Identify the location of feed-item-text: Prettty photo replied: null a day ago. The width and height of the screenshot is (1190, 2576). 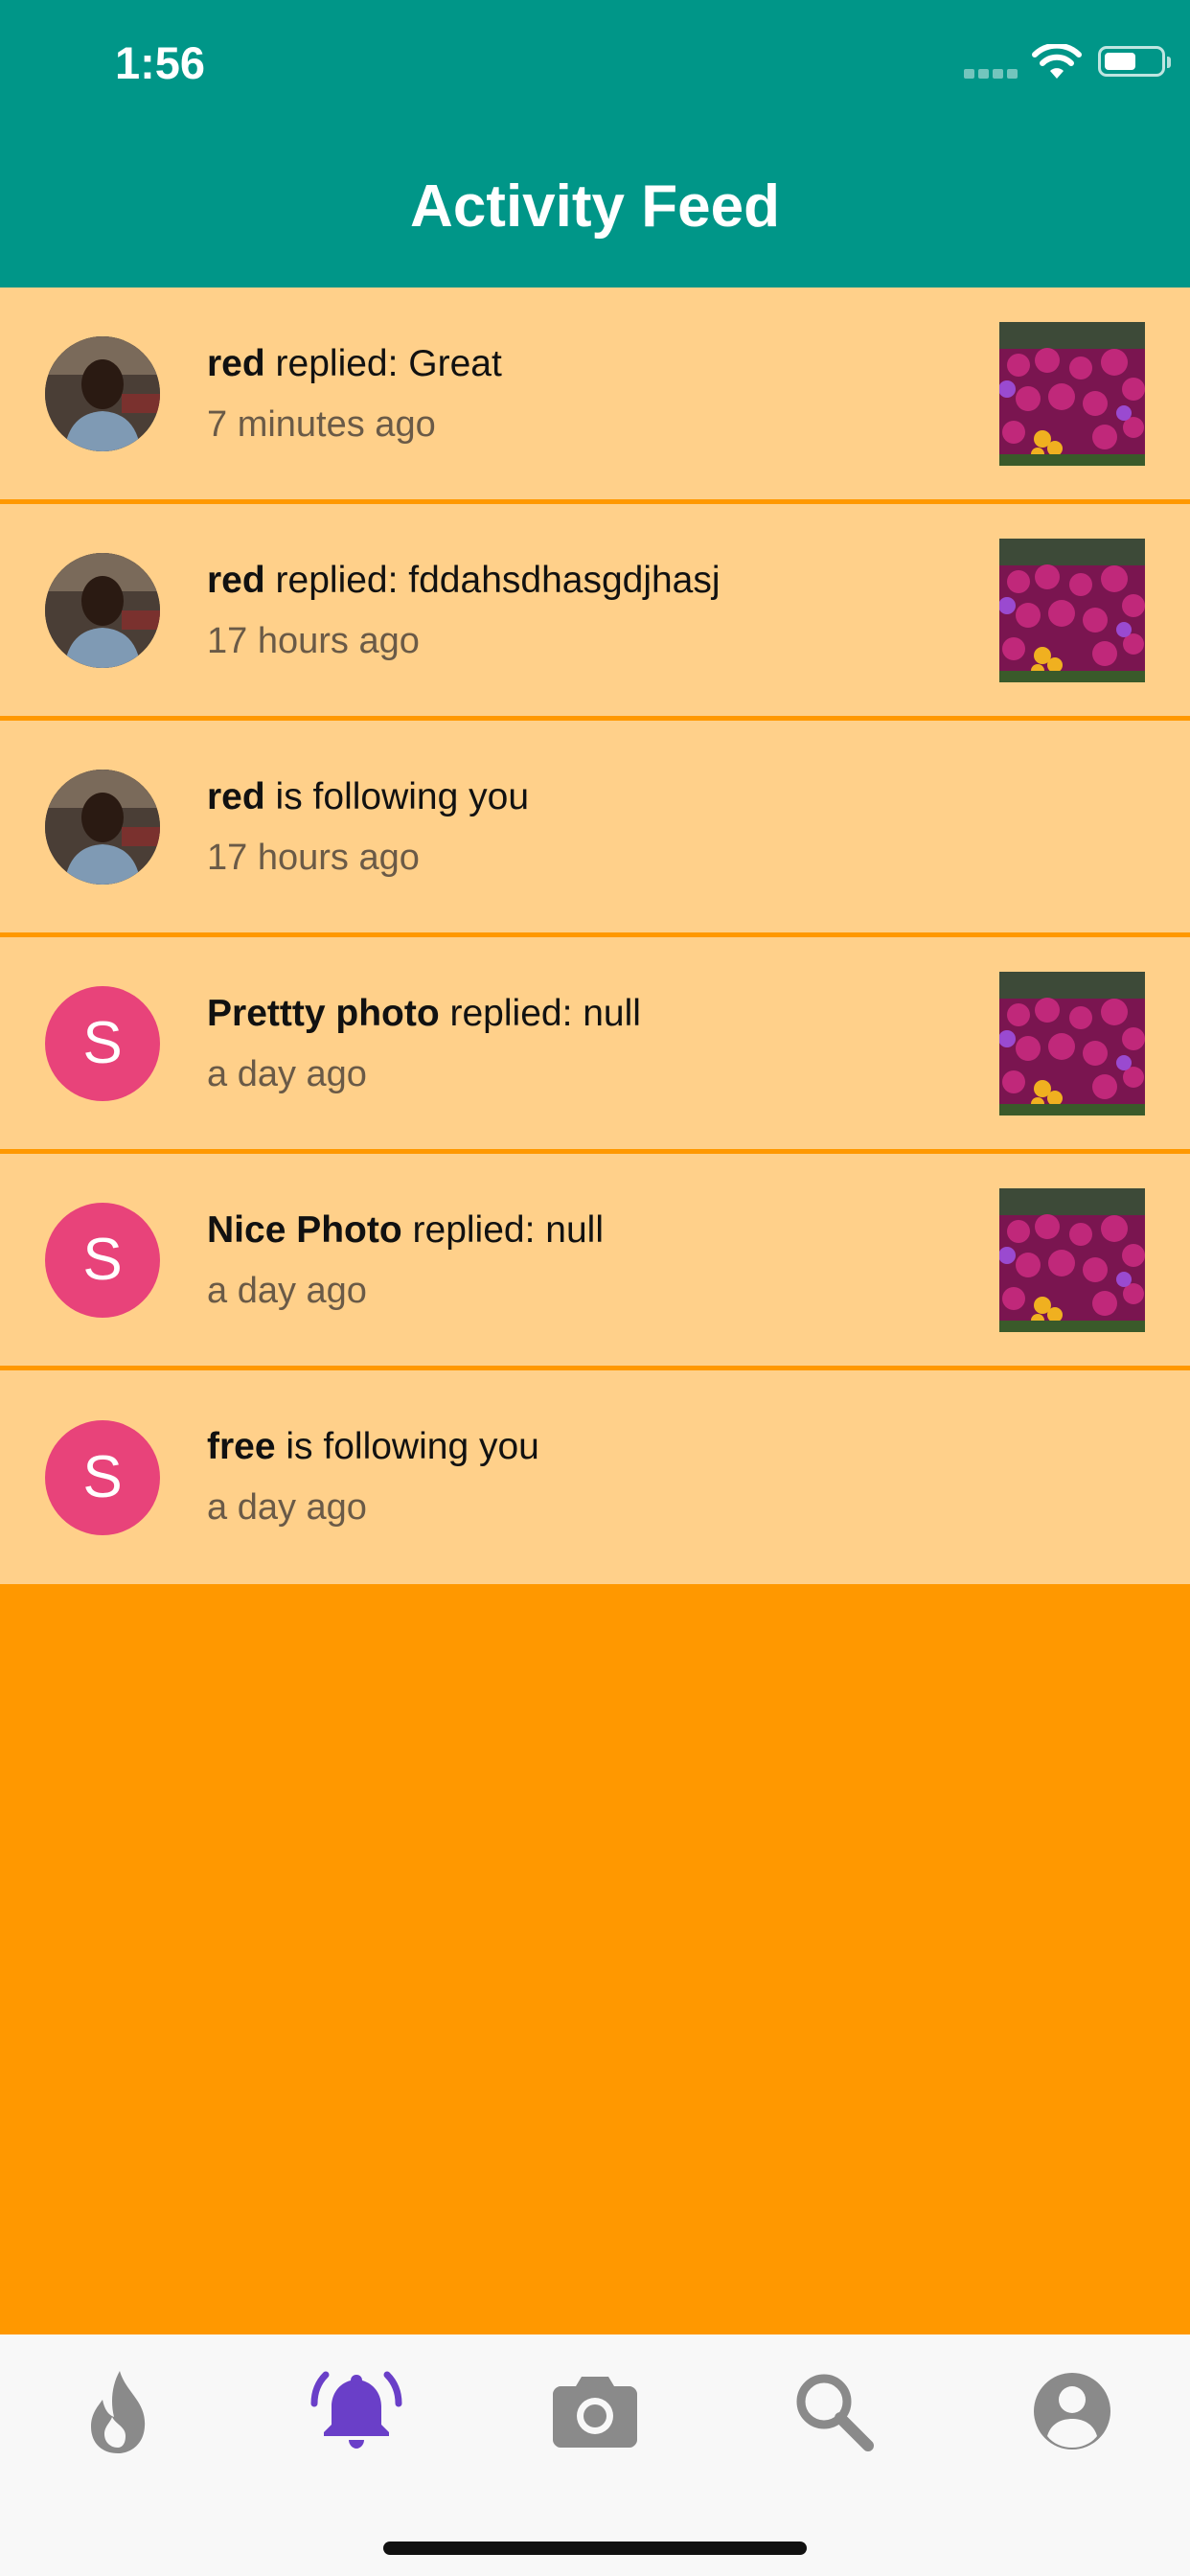
(424, 1044).